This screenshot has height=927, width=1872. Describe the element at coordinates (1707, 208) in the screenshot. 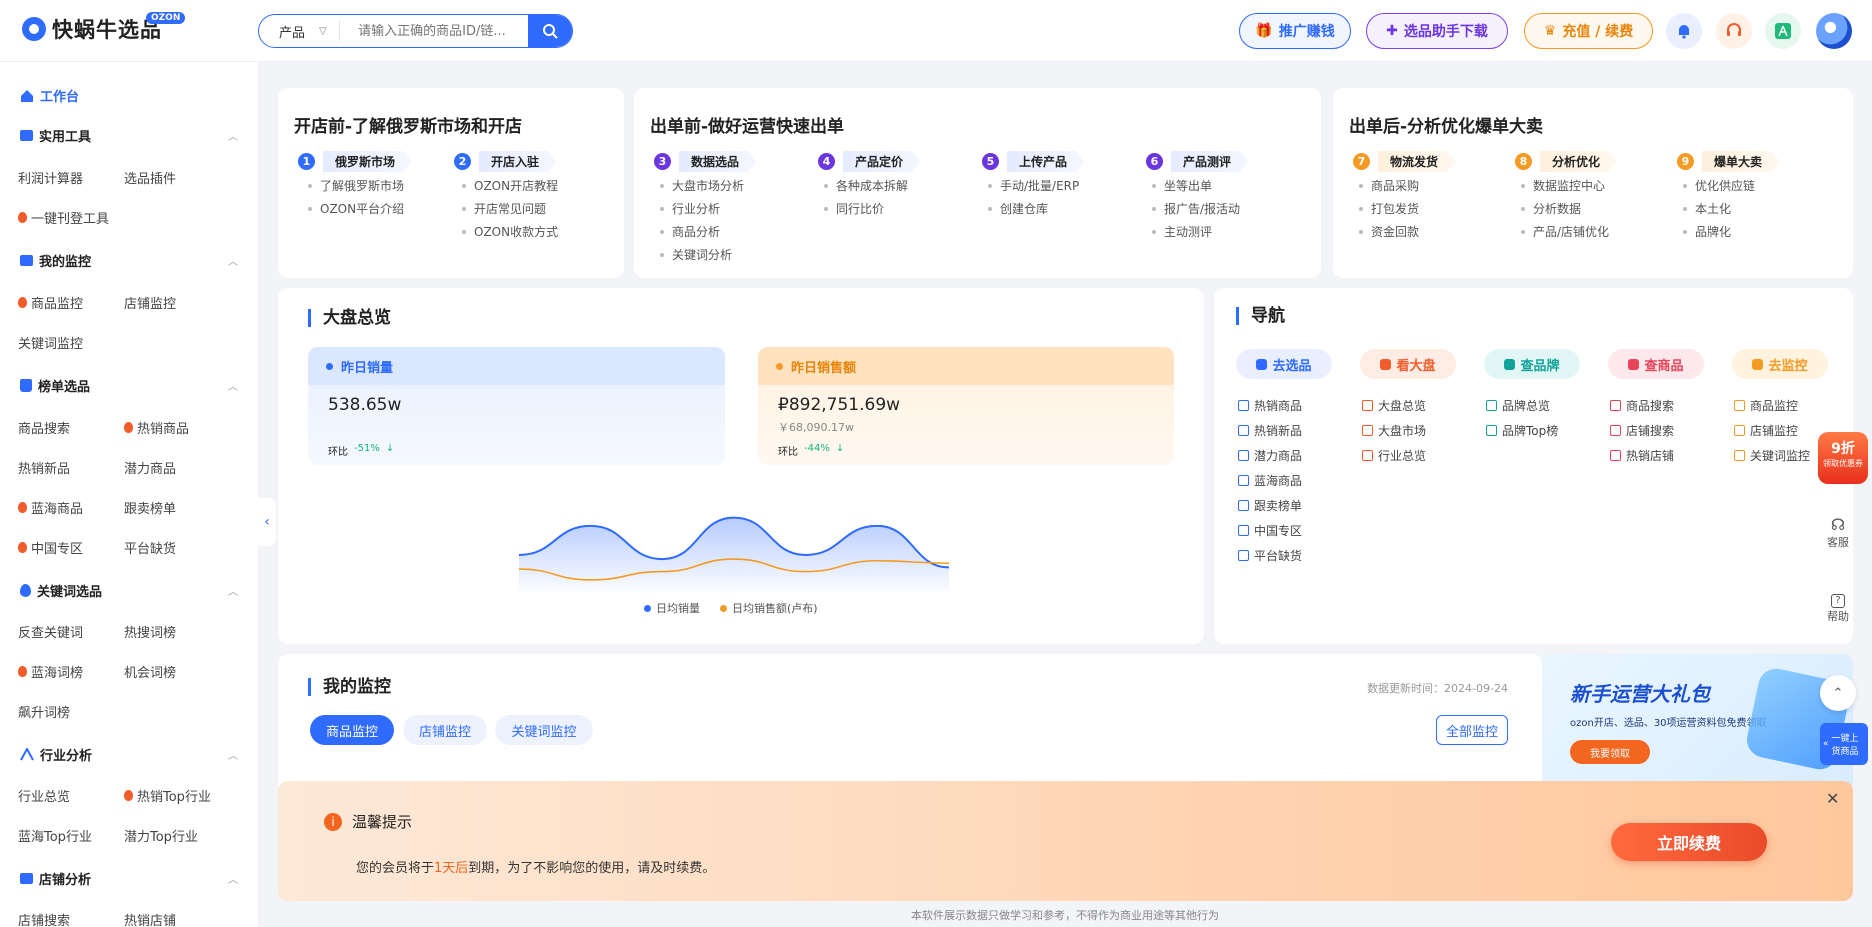

I see `step-link: 本土化` at that location.